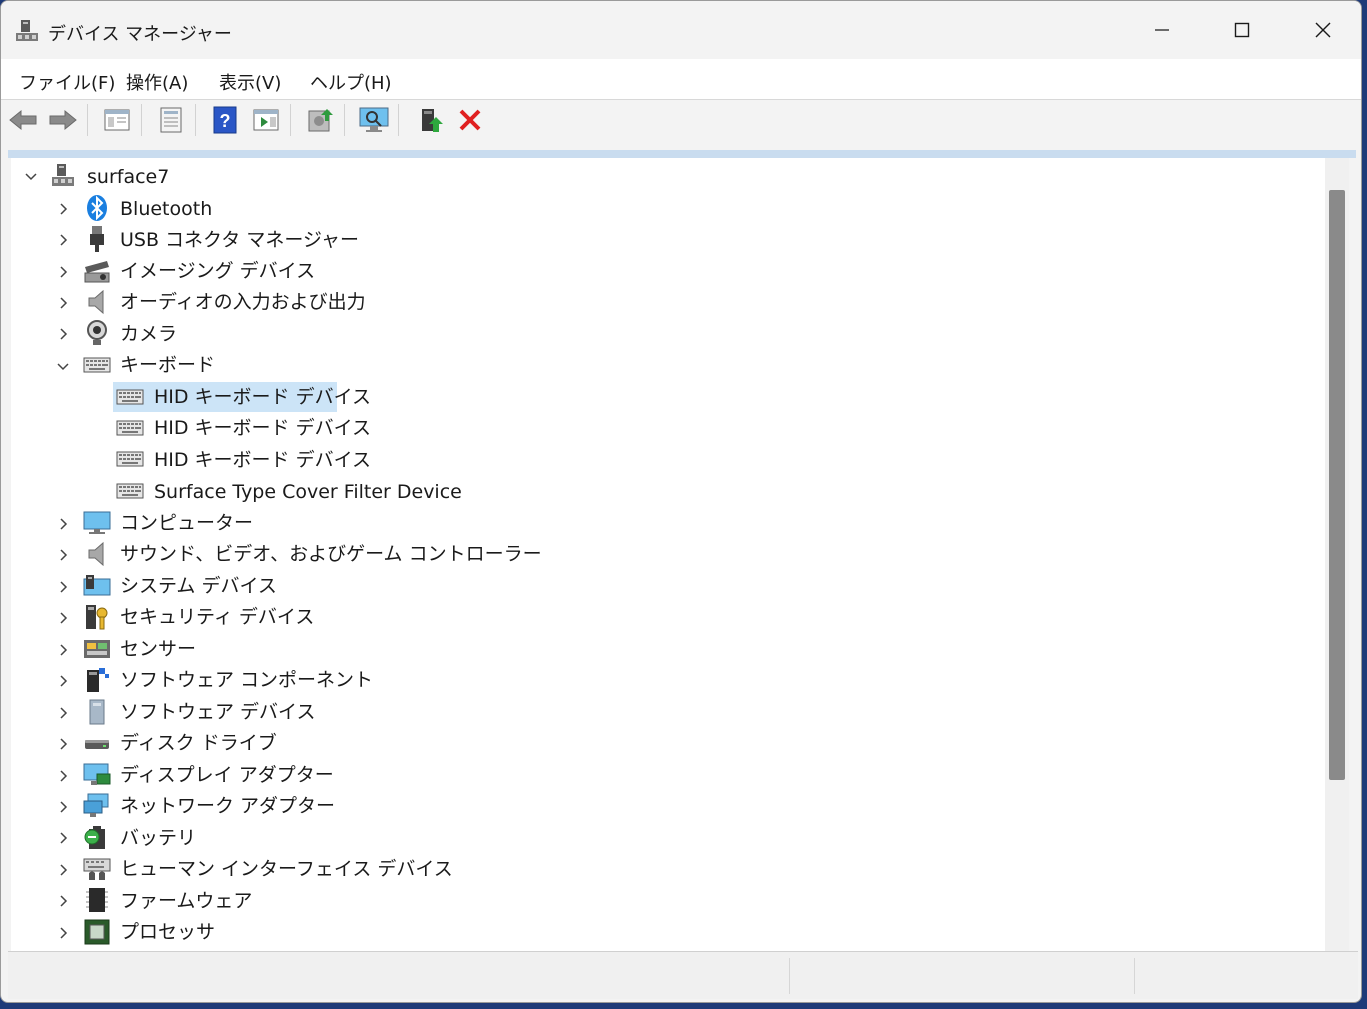 The image size is (1367, 1009). What do you see at coordinates (351, 82) in the screenshot?
I see `menu-help: ヘルプ(H)` at bounding box center [351, 82].